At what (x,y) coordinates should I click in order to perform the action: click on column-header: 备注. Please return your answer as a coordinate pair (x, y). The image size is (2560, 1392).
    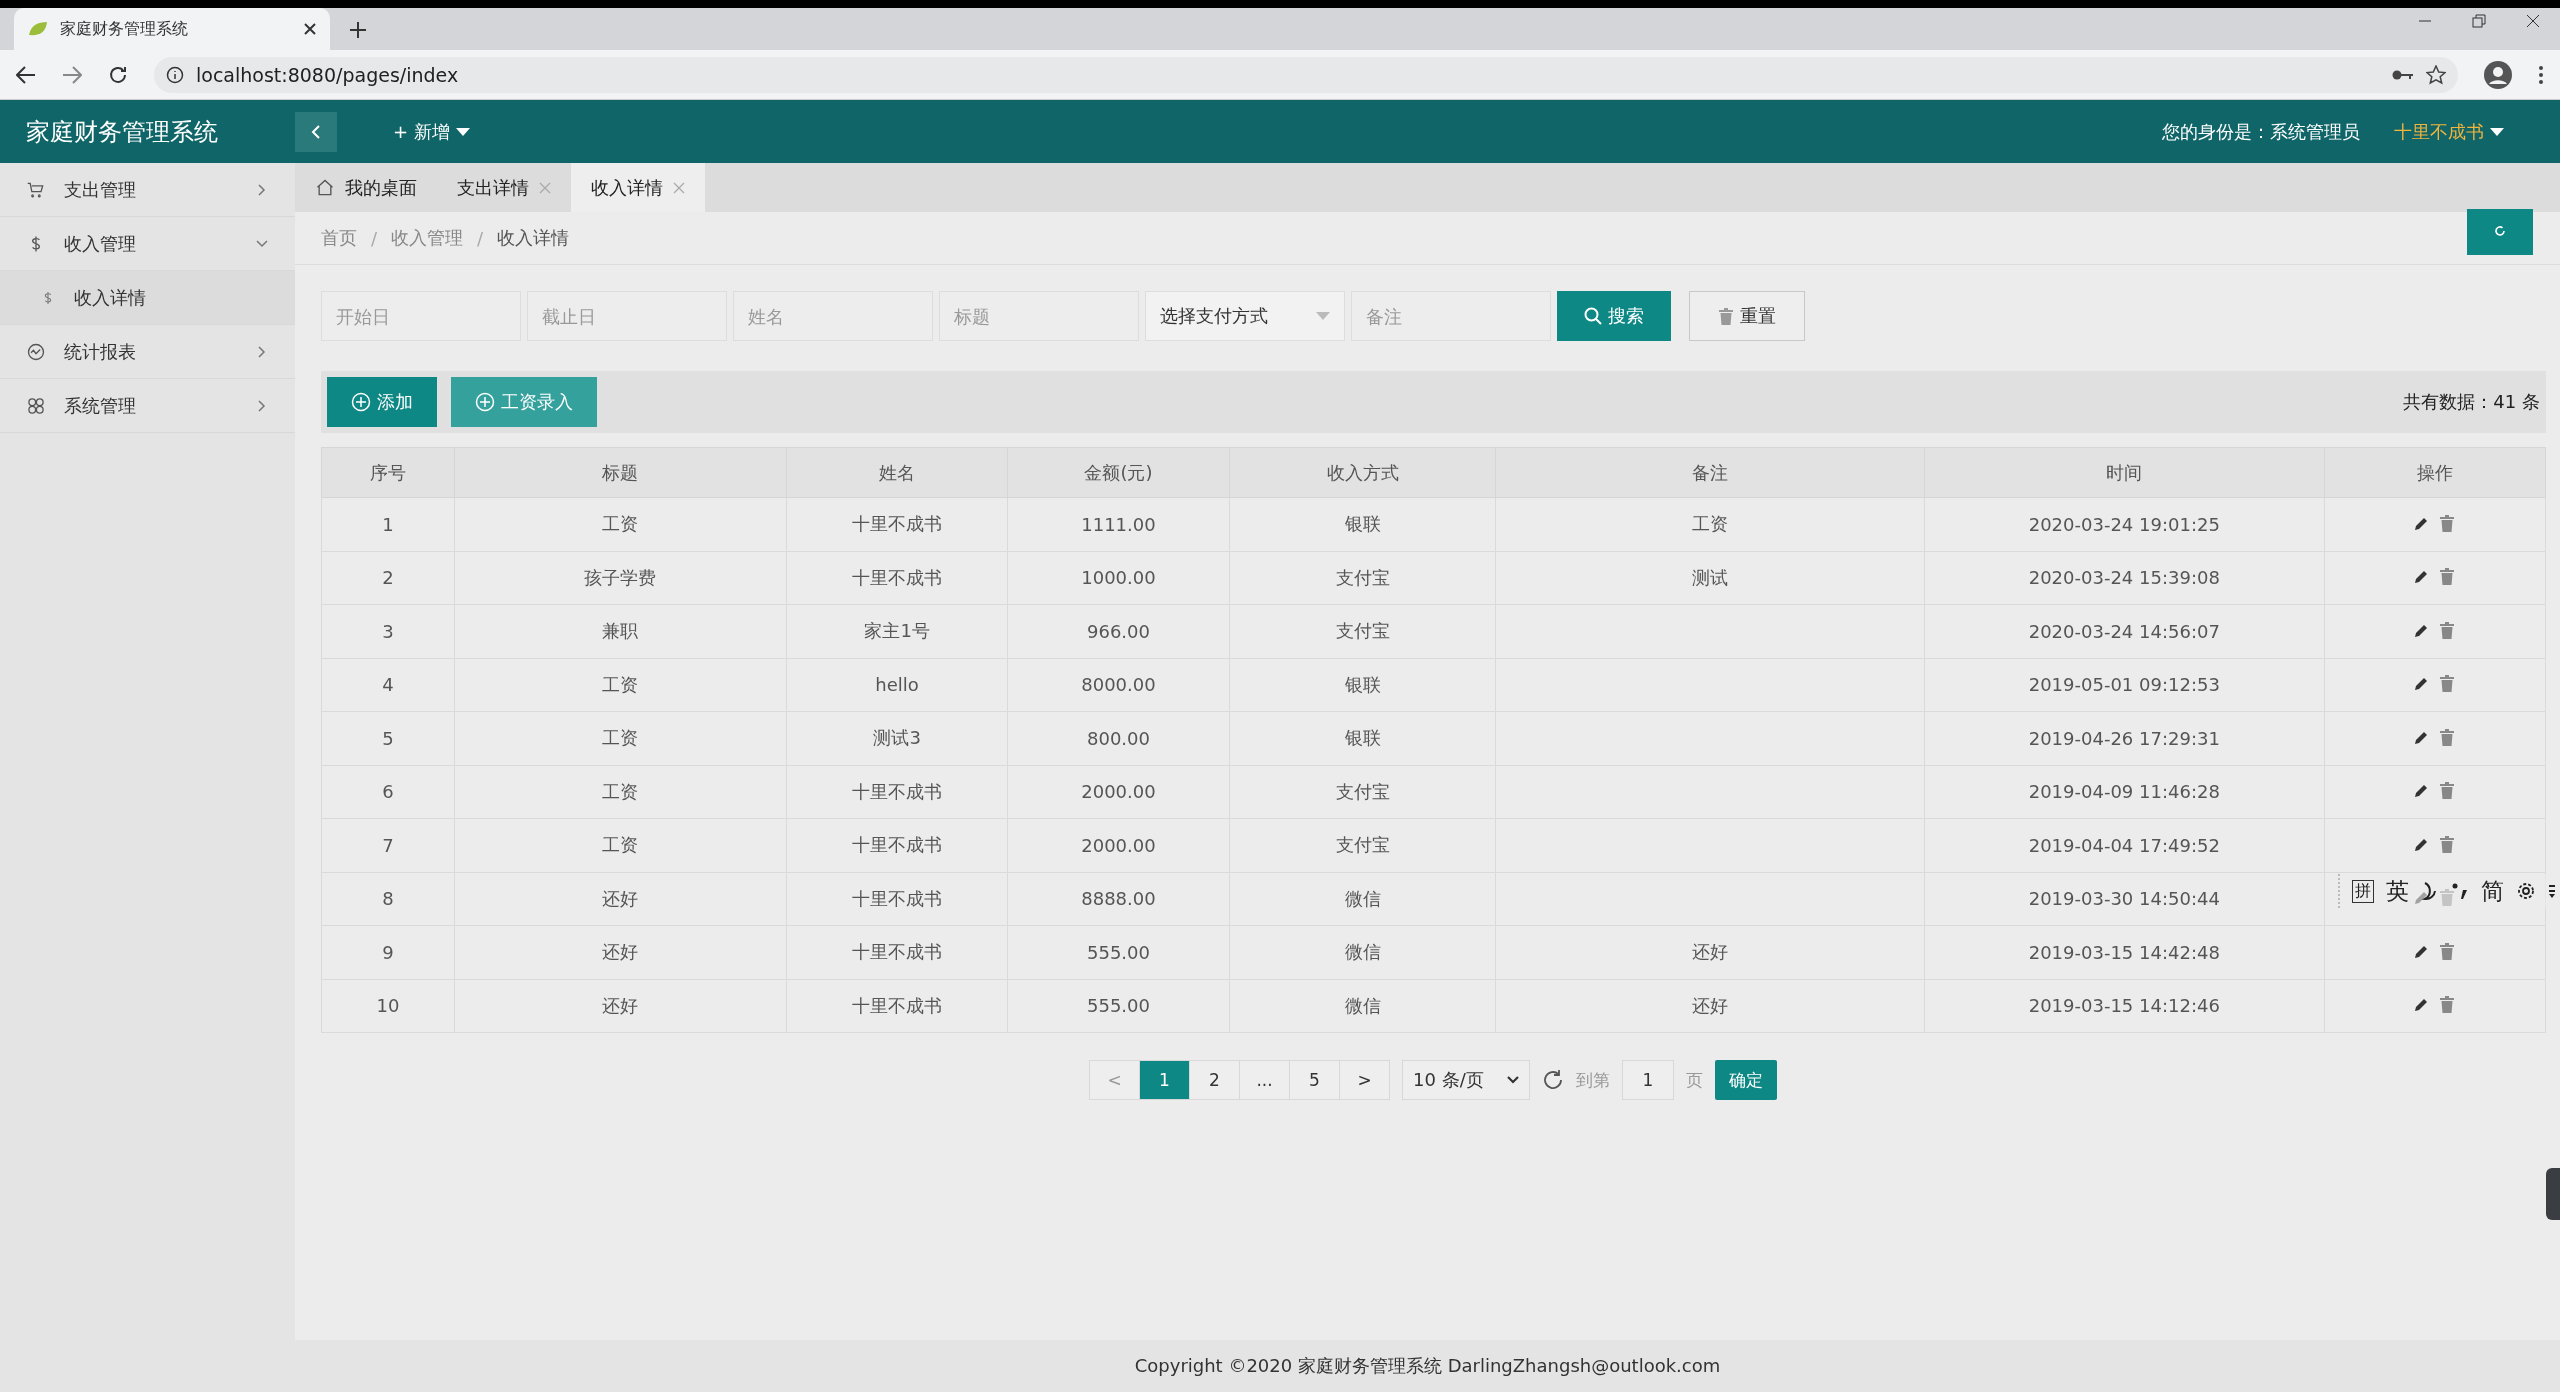
    Looking at the image, I should click on (1710, 472).